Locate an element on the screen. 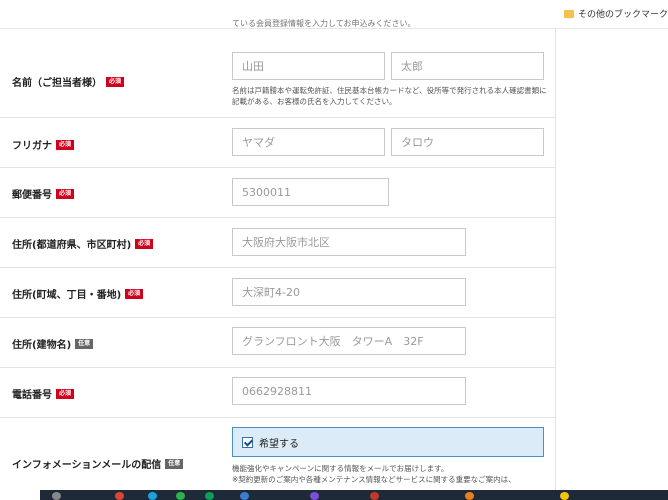  info-mail-note-1: 機能強化やキャンペーンに関する情報をメールでお届けします。 is located at coordinates (340, 468).